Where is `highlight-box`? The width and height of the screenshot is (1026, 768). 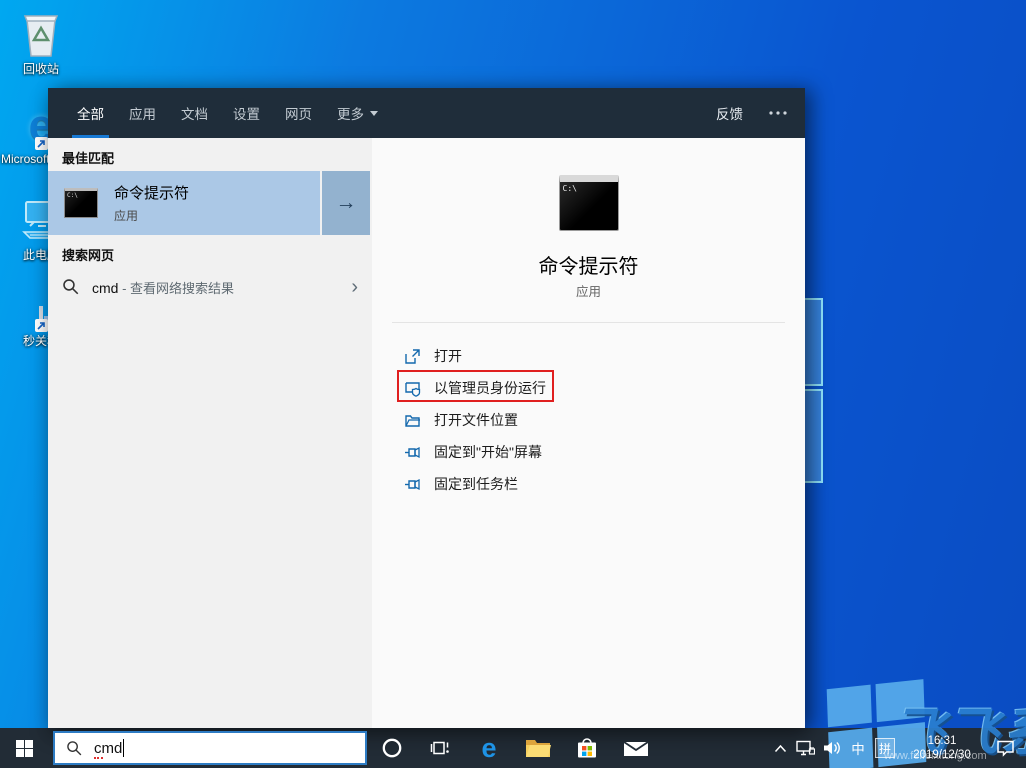 highlight-box is located at coordinates (475, 386).